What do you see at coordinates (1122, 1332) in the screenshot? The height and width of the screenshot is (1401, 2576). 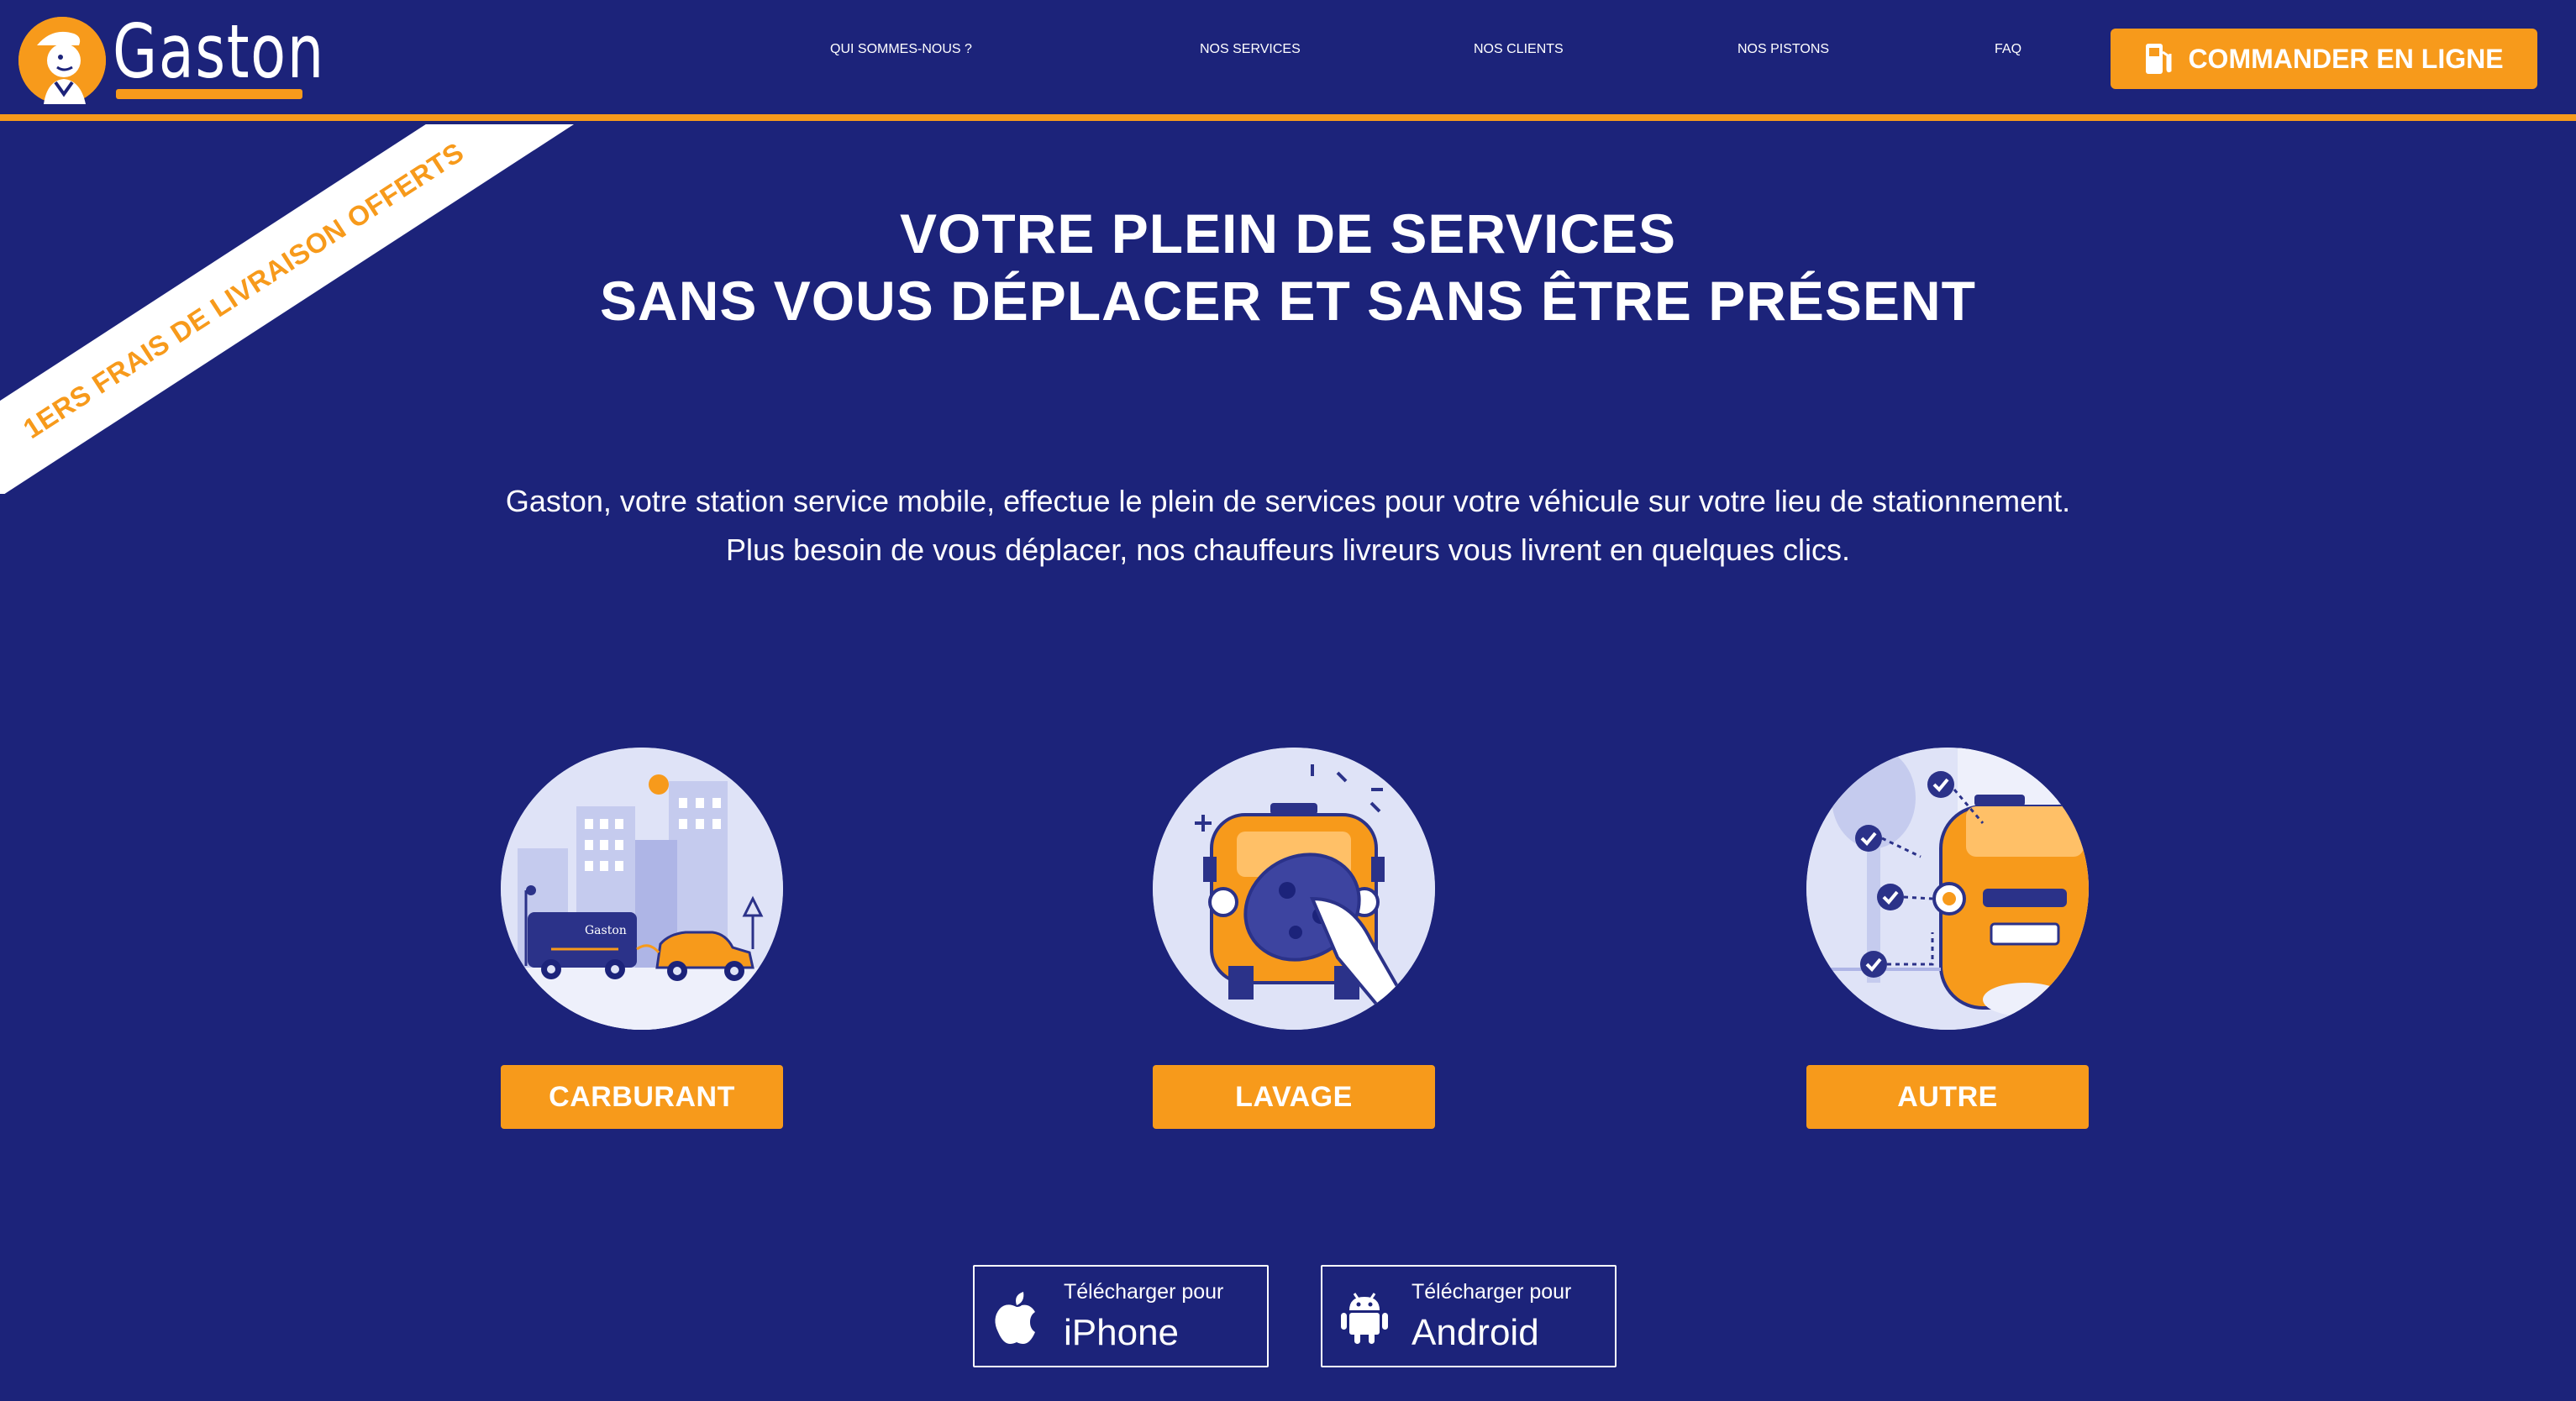 I see `iphone-download-label: iPhone` at bounding box center [1122, 1332].